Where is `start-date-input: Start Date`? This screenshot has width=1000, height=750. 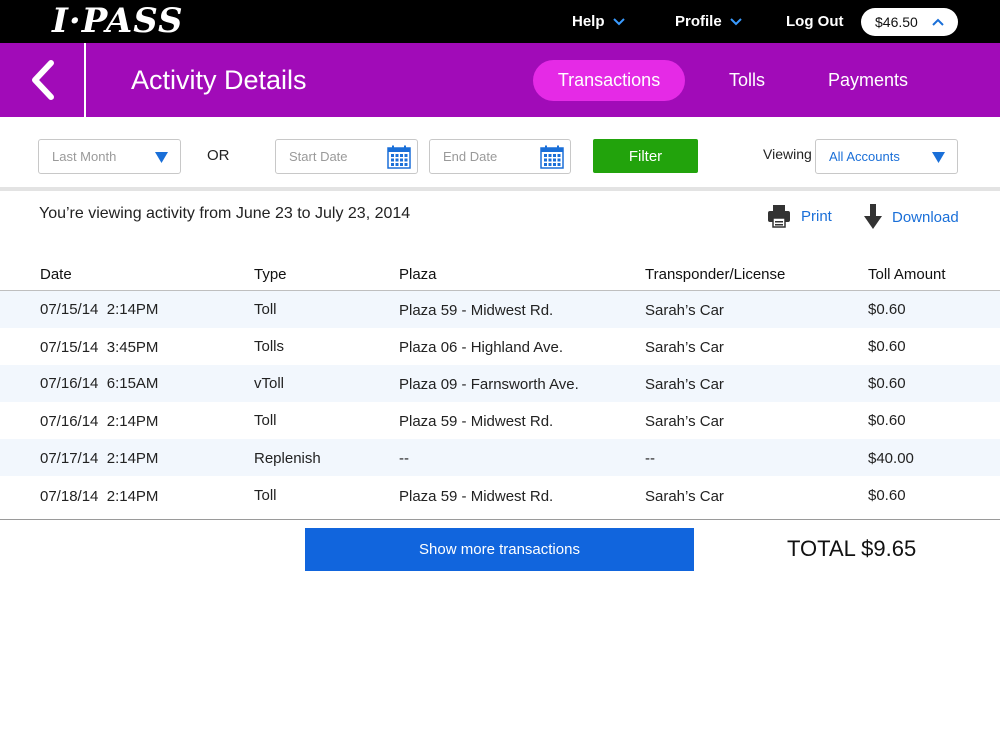
start-date-input: Start Date is located at coordinates (346, 156).